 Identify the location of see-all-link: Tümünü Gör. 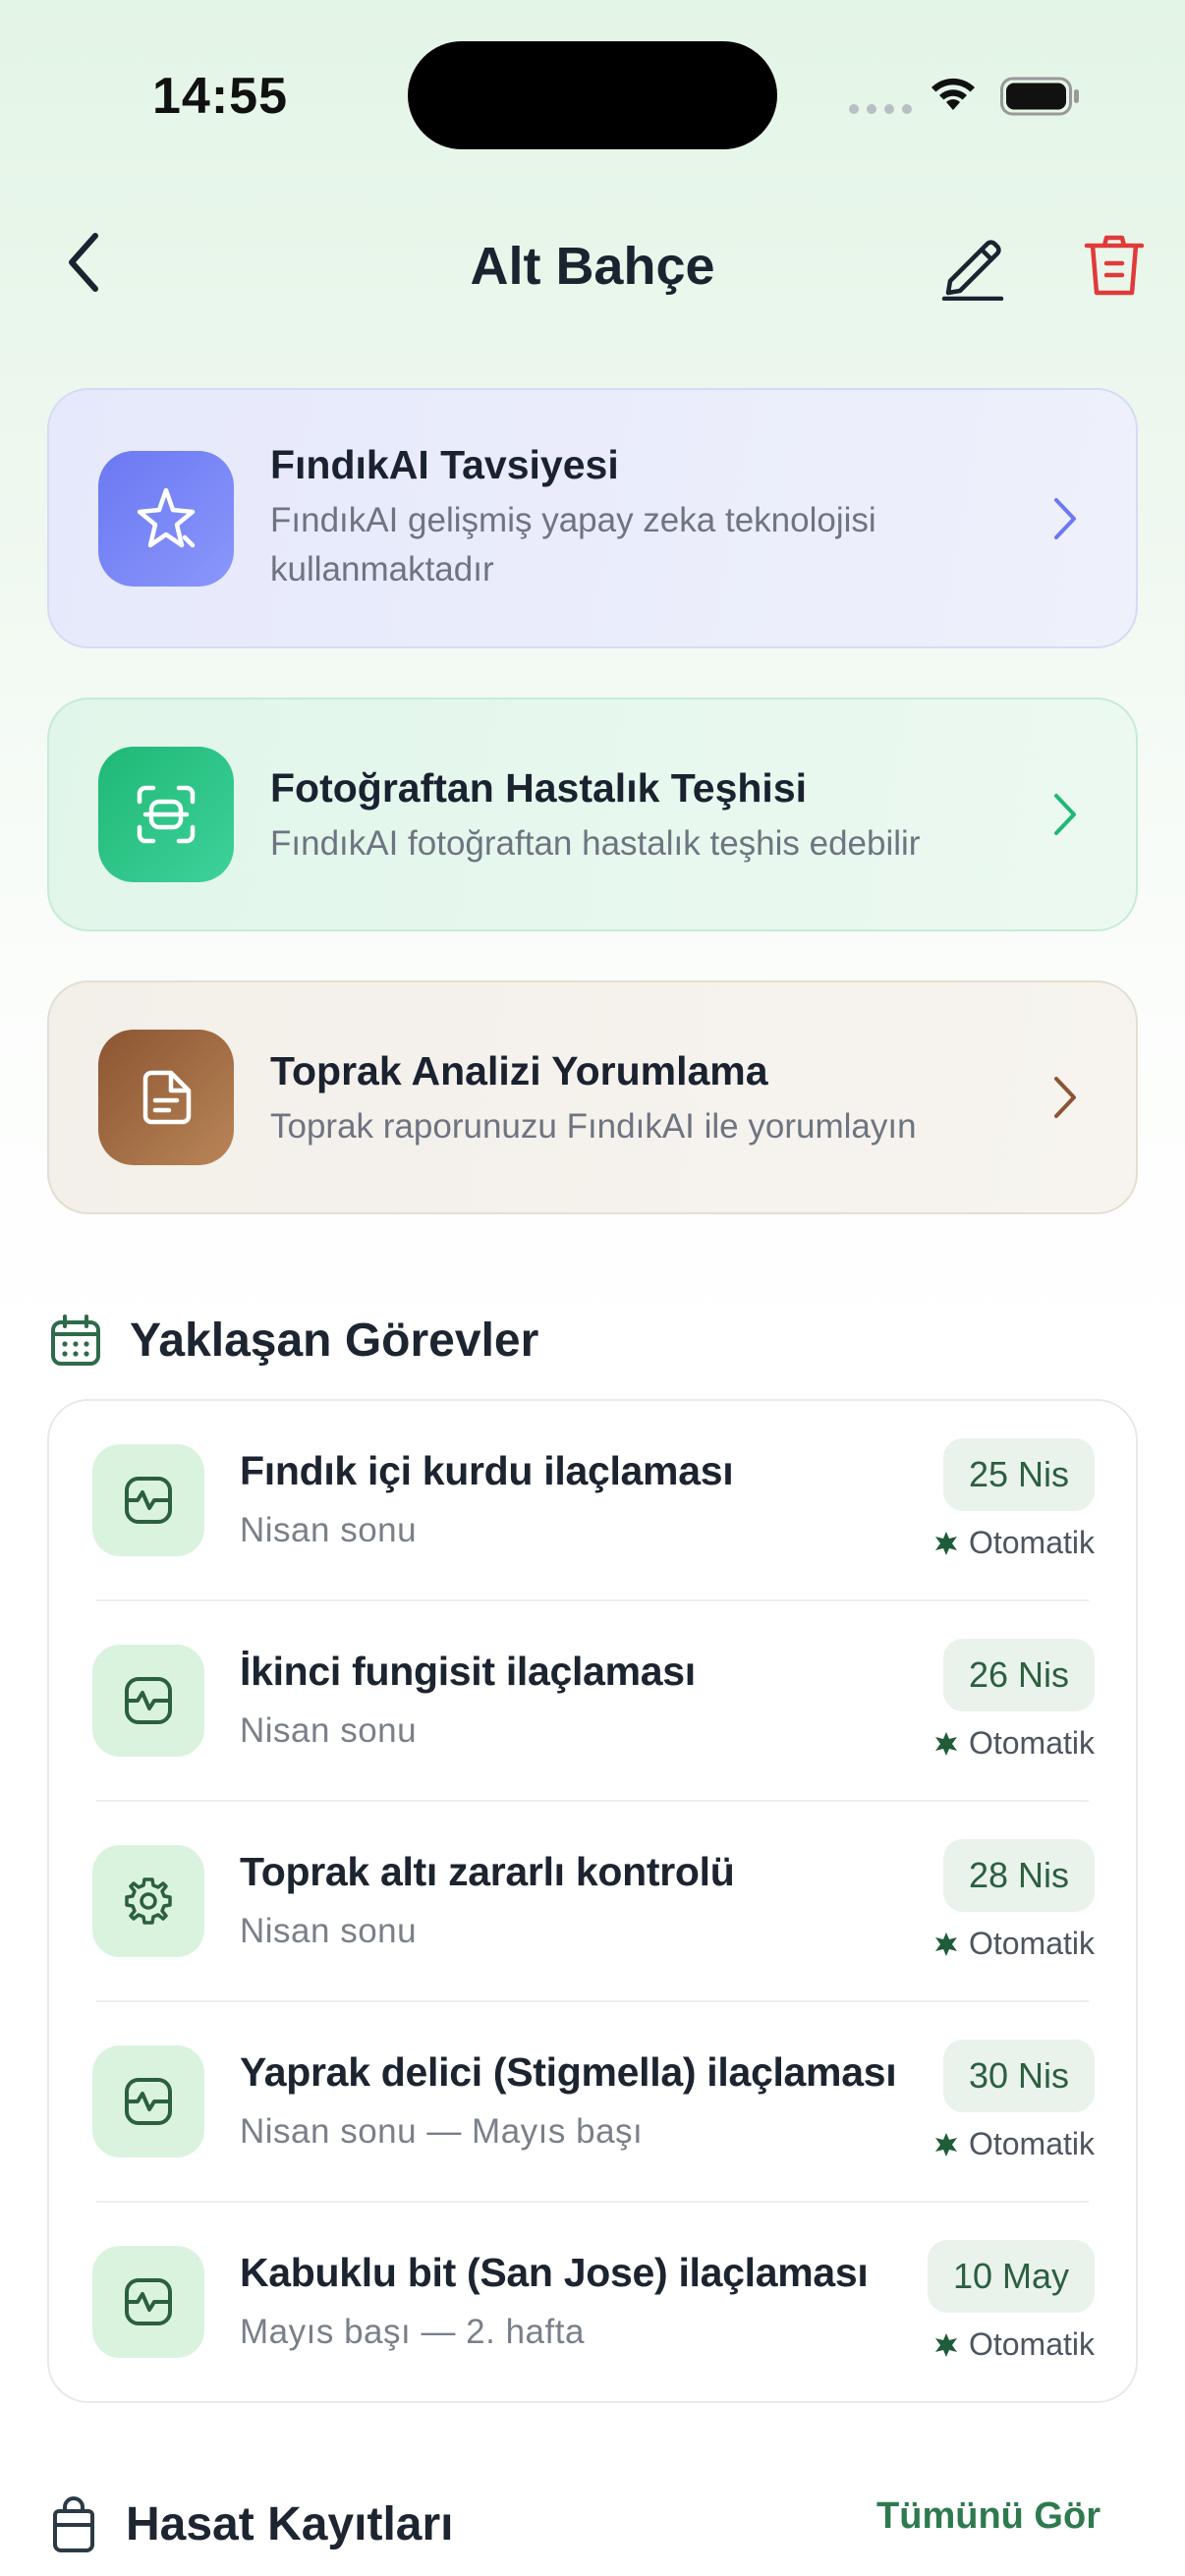
(988, 2516).